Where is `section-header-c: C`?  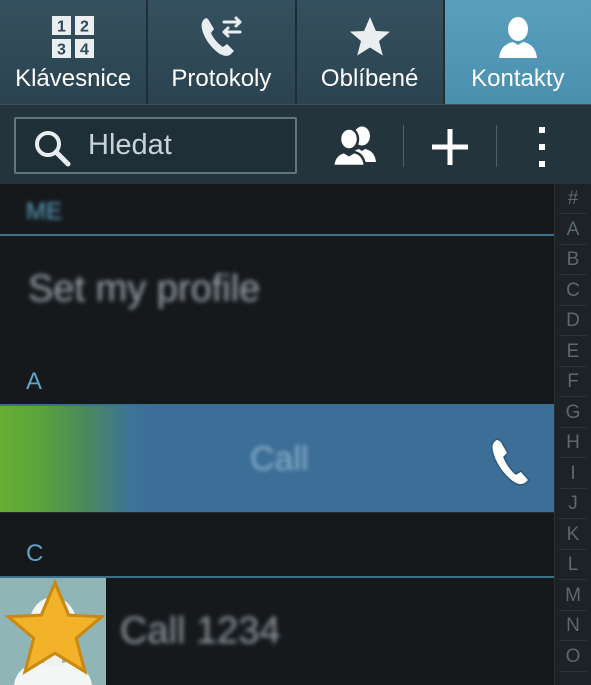
section-header-c: C is located at coordinates (277, 552).